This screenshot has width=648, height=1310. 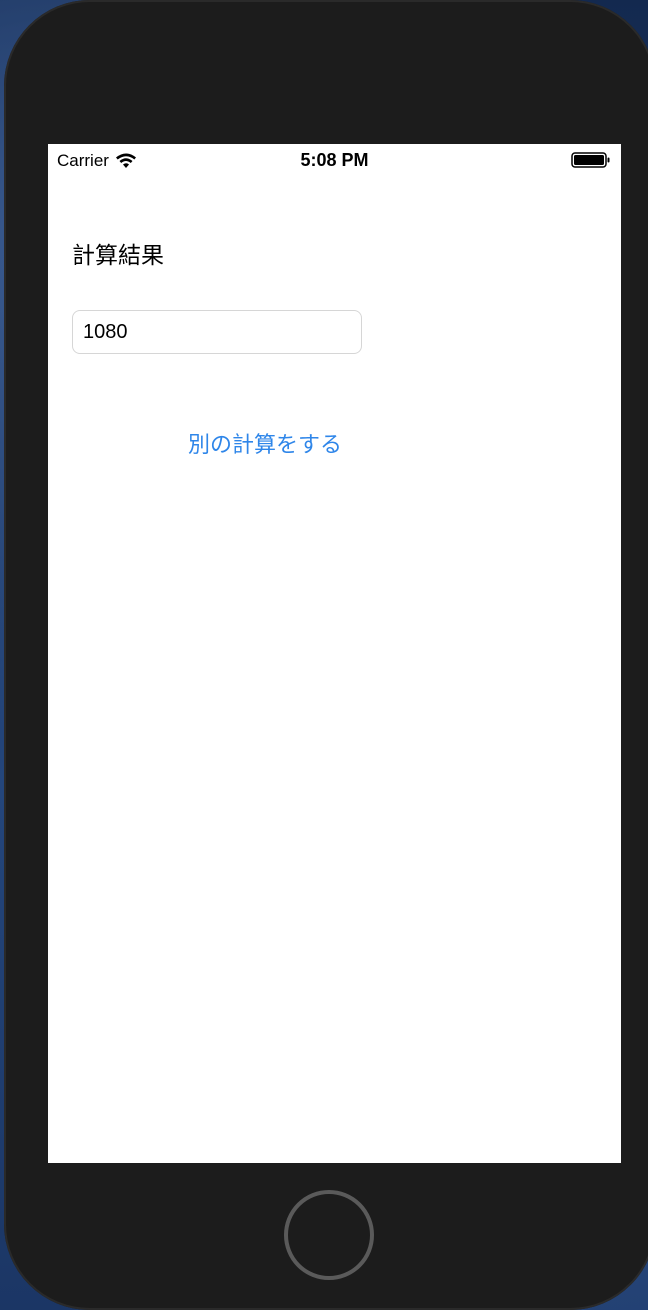 What do you see at coordinates (118, 255) in the screenshot?
I see `result-title: 計算結果` at bounding box center [118, 255].